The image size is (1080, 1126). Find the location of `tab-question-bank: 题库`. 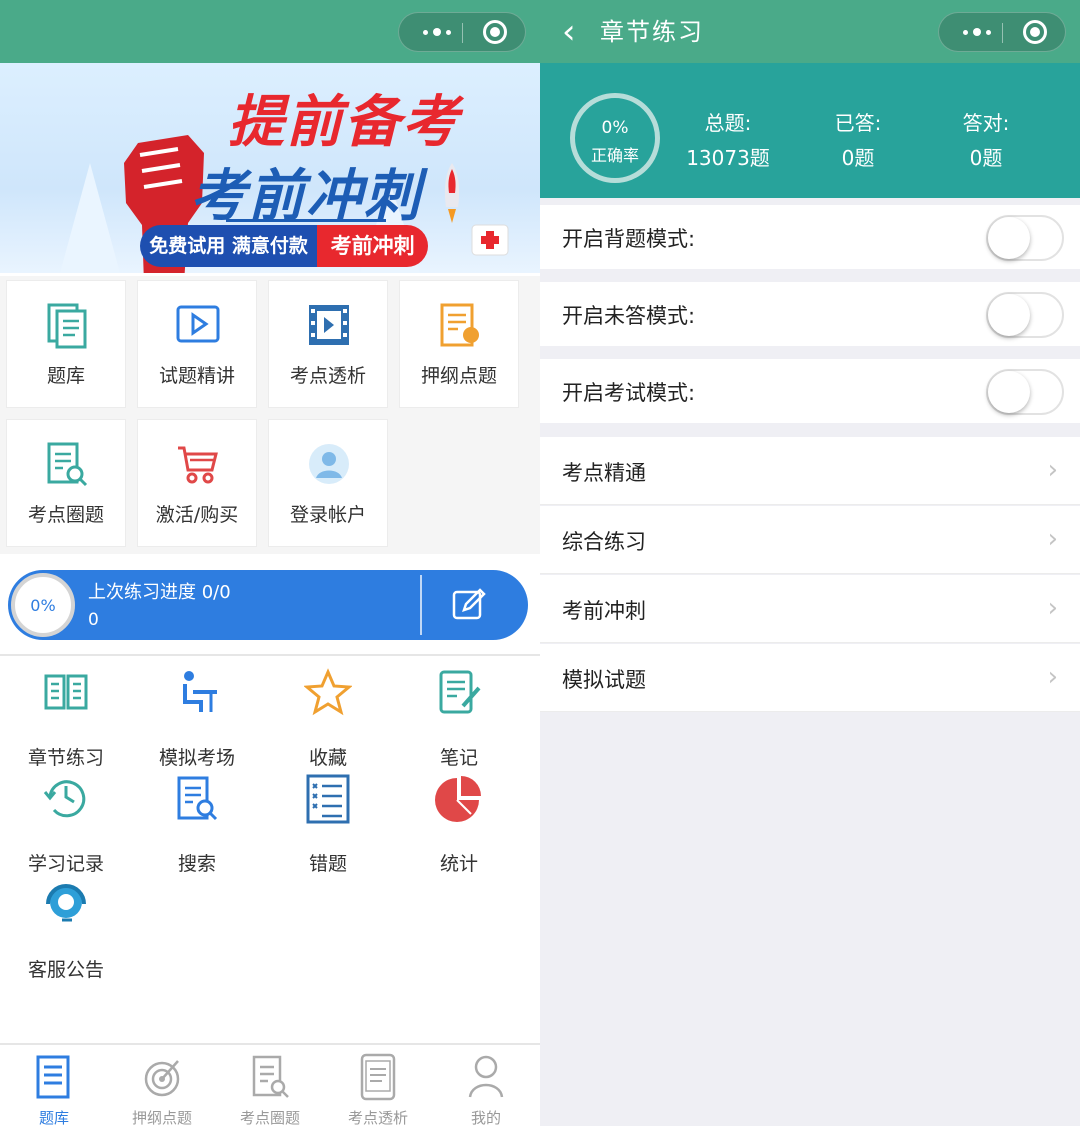

tab-question-bank: 题库 is located at coordinates (54, 1085).